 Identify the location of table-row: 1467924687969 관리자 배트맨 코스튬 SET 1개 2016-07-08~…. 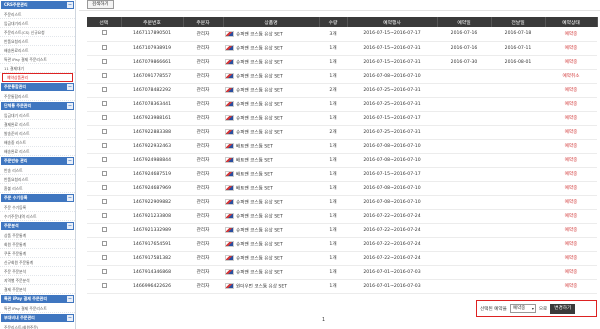
(342, 188).